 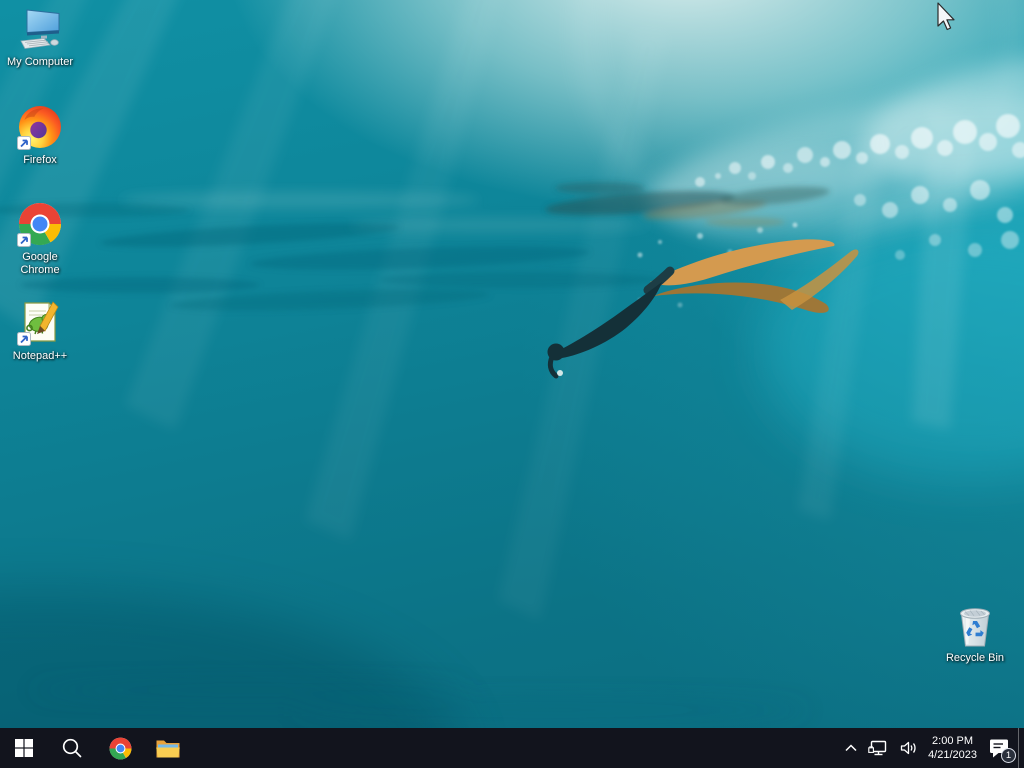 What do you see at coordinates (952, 755) in the screenshot?
I see `clock-date: 4/21/2023` at bounding box center [952, 755].